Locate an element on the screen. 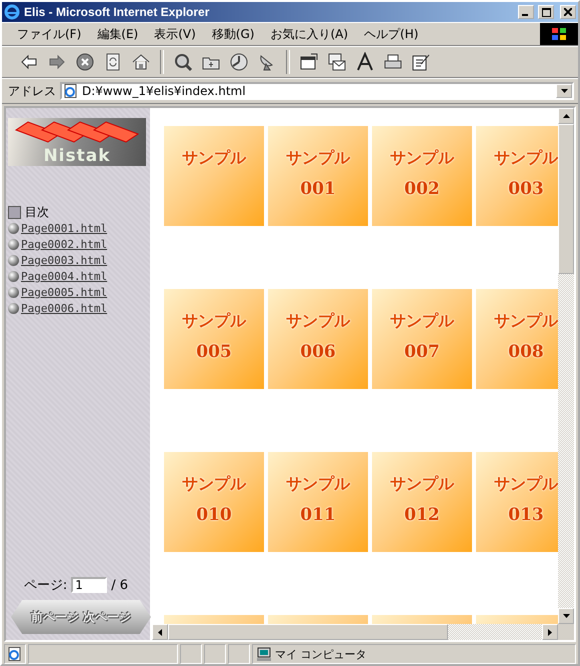 The image size is (580, 666). prev-page-button: 前ページ is located at coordinates (55, 617).